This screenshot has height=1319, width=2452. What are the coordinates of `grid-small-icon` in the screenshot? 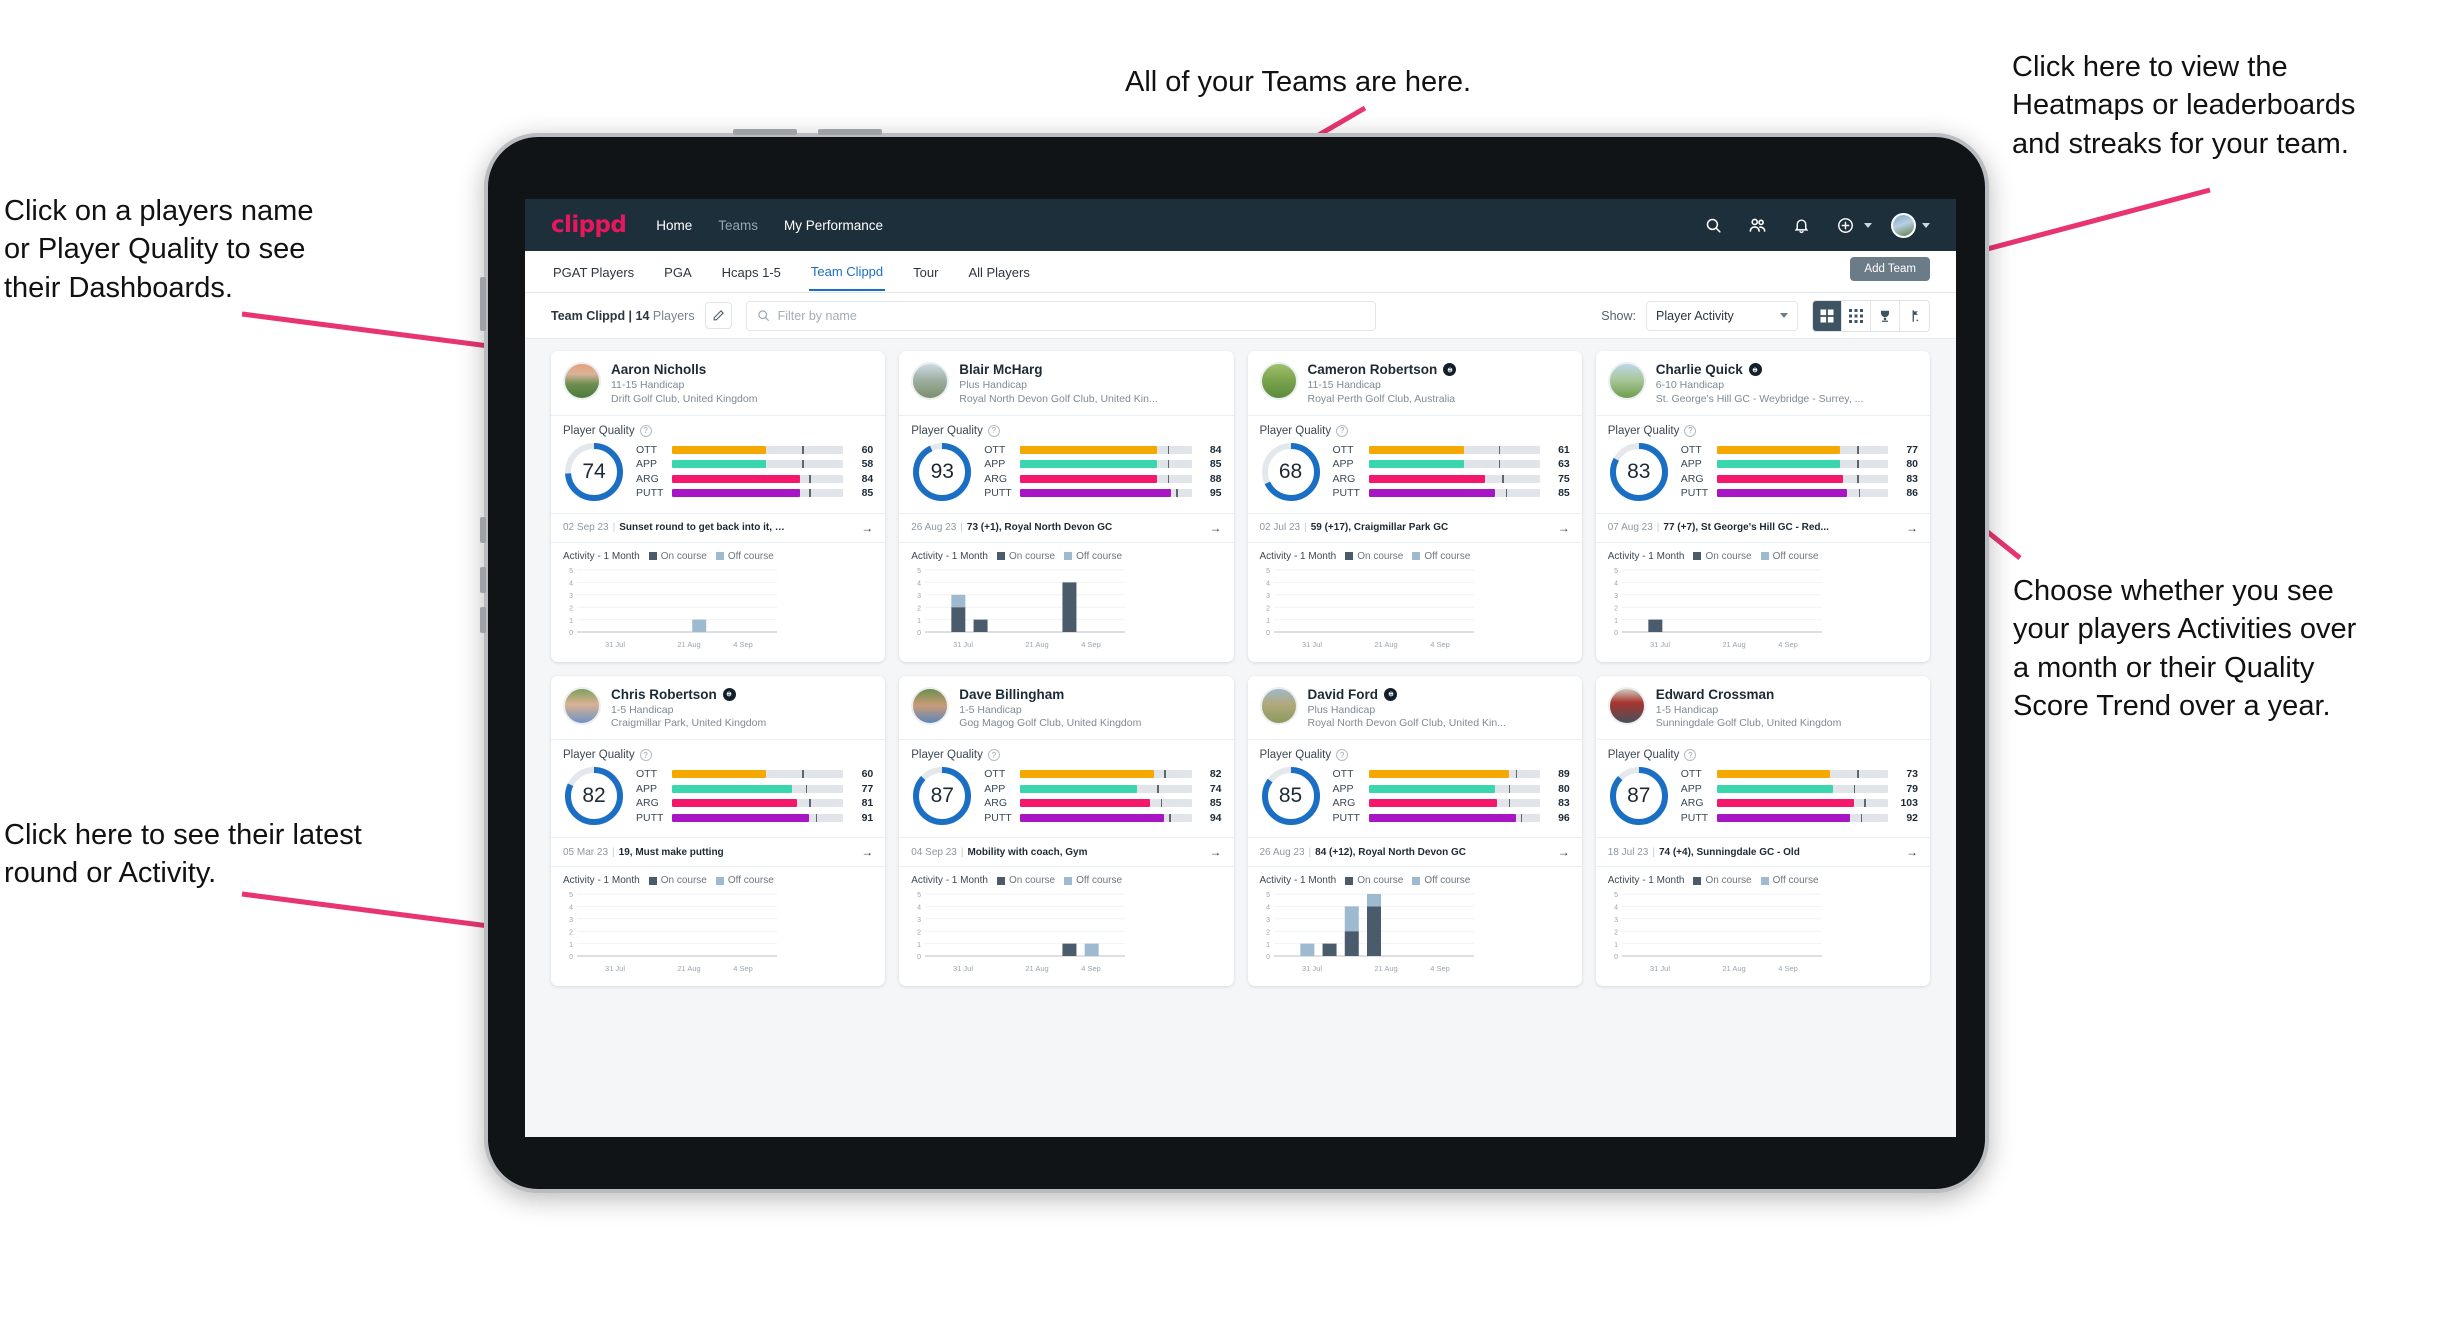 It's located at (1856, 315).